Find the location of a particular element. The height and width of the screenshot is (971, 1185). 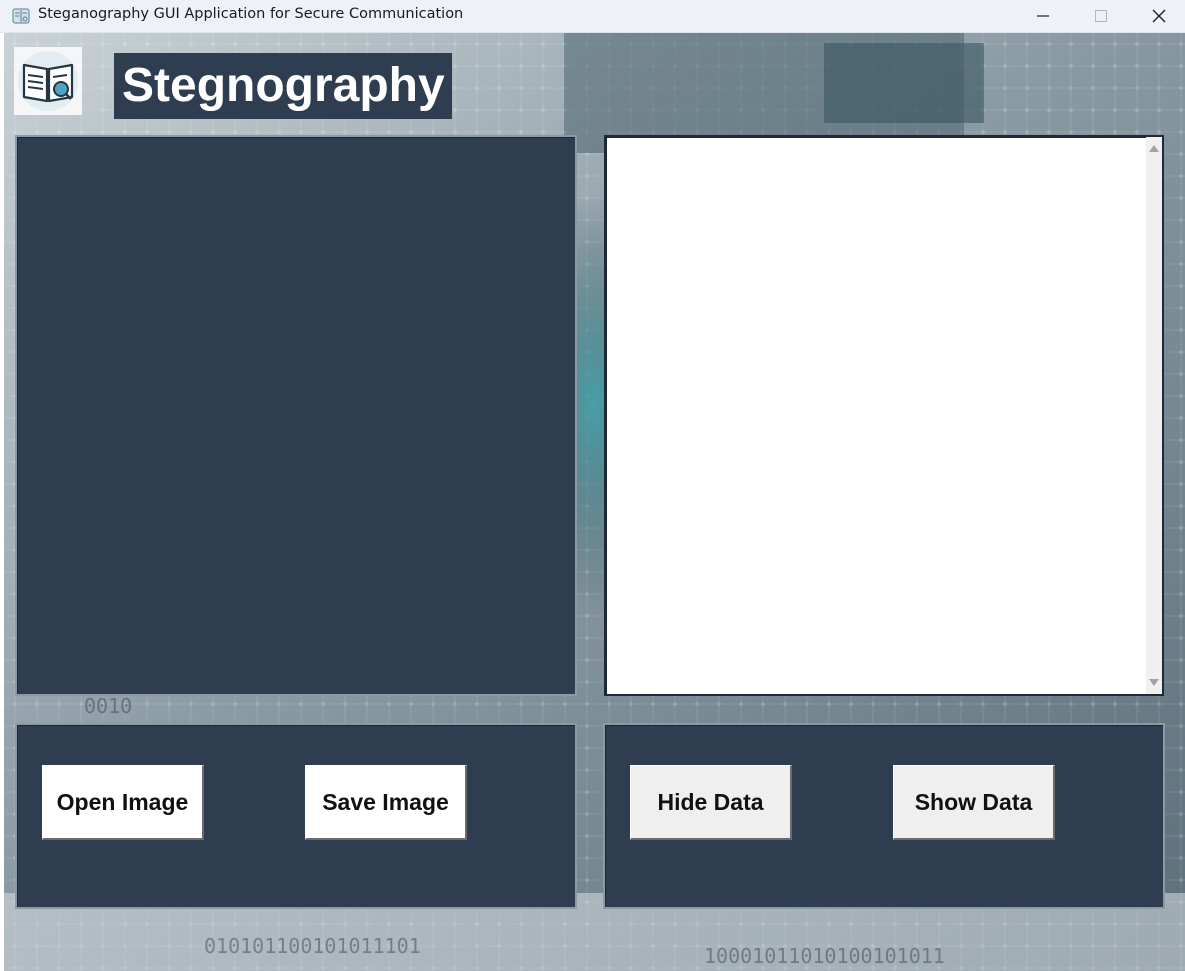

show-data-button: Show Data is located at coordinates (974, 802).